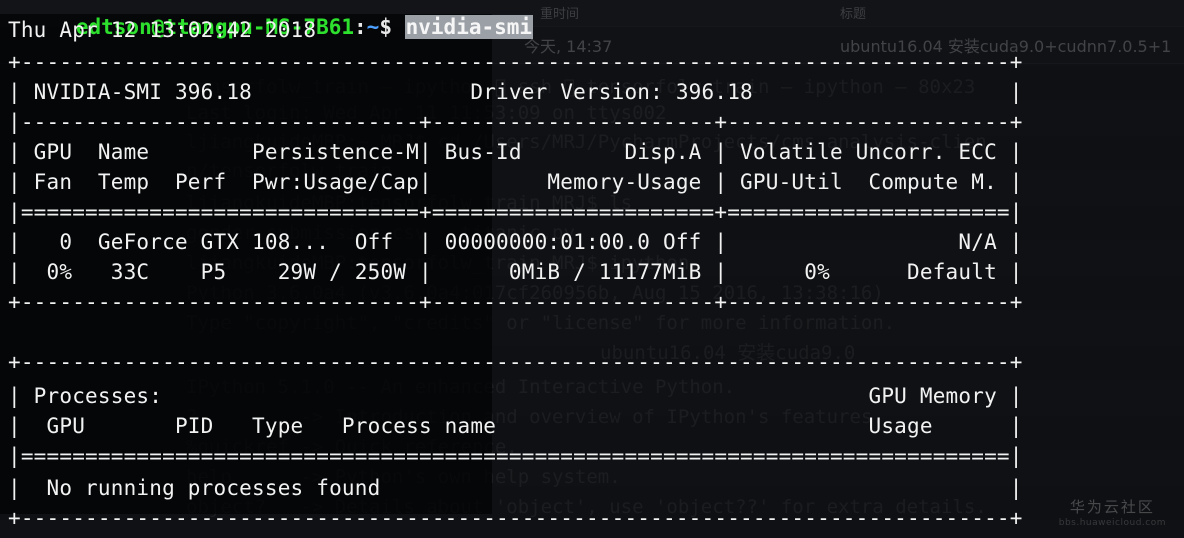 The height and width of the screenshot is (538, 1184). Describe the element at coordinates (162, 30) in the screenshot. I see `smi-timestamp: Thu Apr 12 13:02:42 2018` at that location.